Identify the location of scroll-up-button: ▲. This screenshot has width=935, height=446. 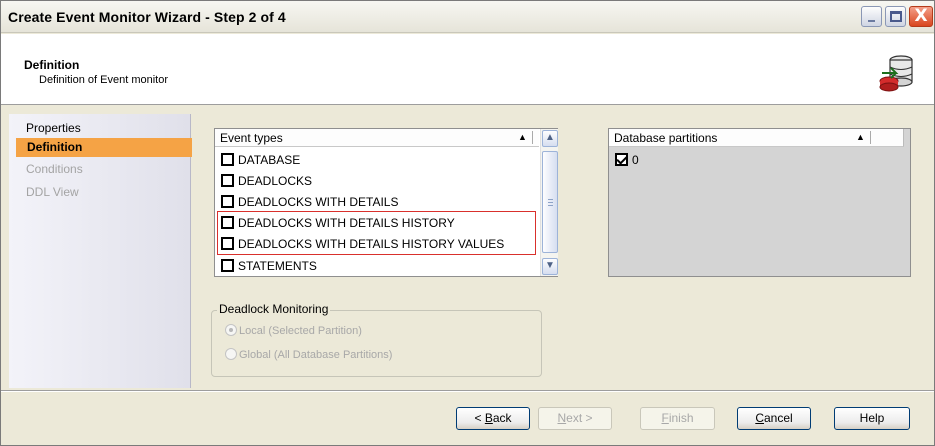
(550, 138).